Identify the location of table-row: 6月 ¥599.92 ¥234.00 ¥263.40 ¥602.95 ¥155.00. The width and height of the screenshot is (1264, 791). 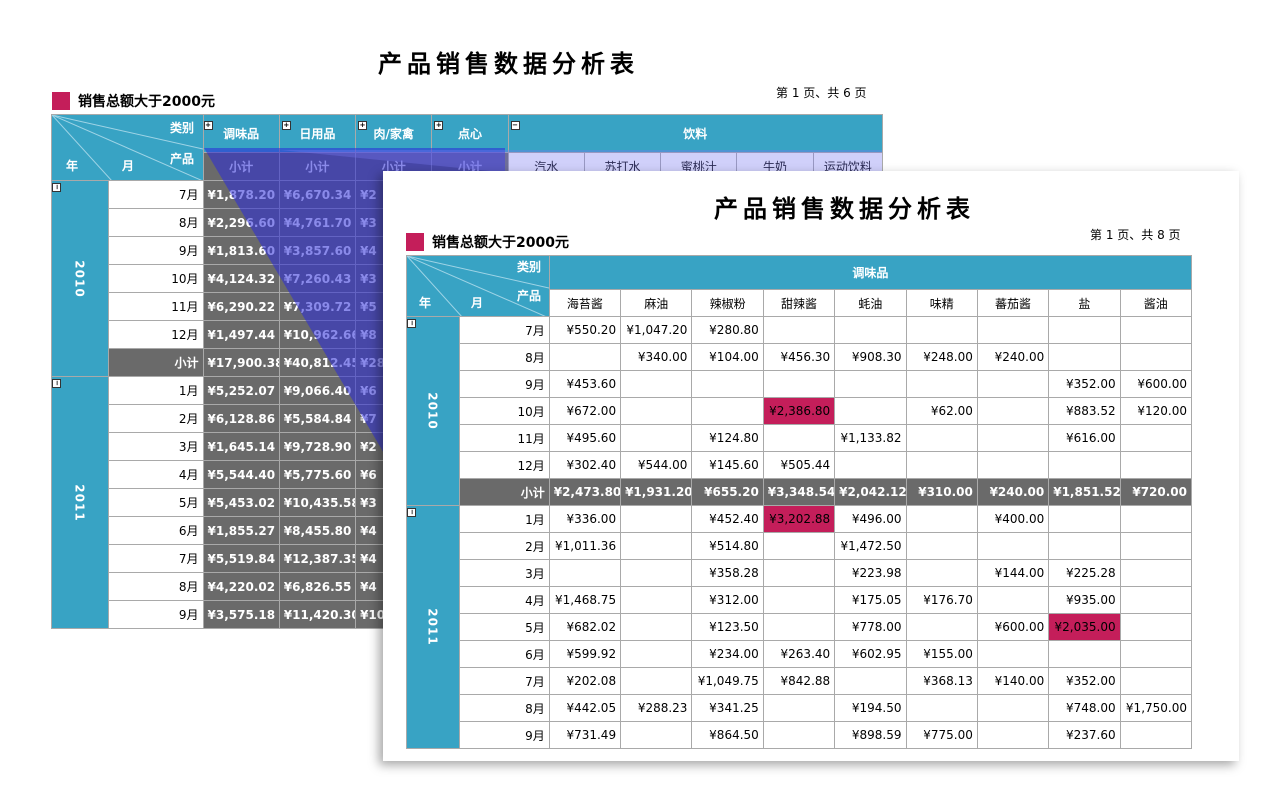
(800, 654).